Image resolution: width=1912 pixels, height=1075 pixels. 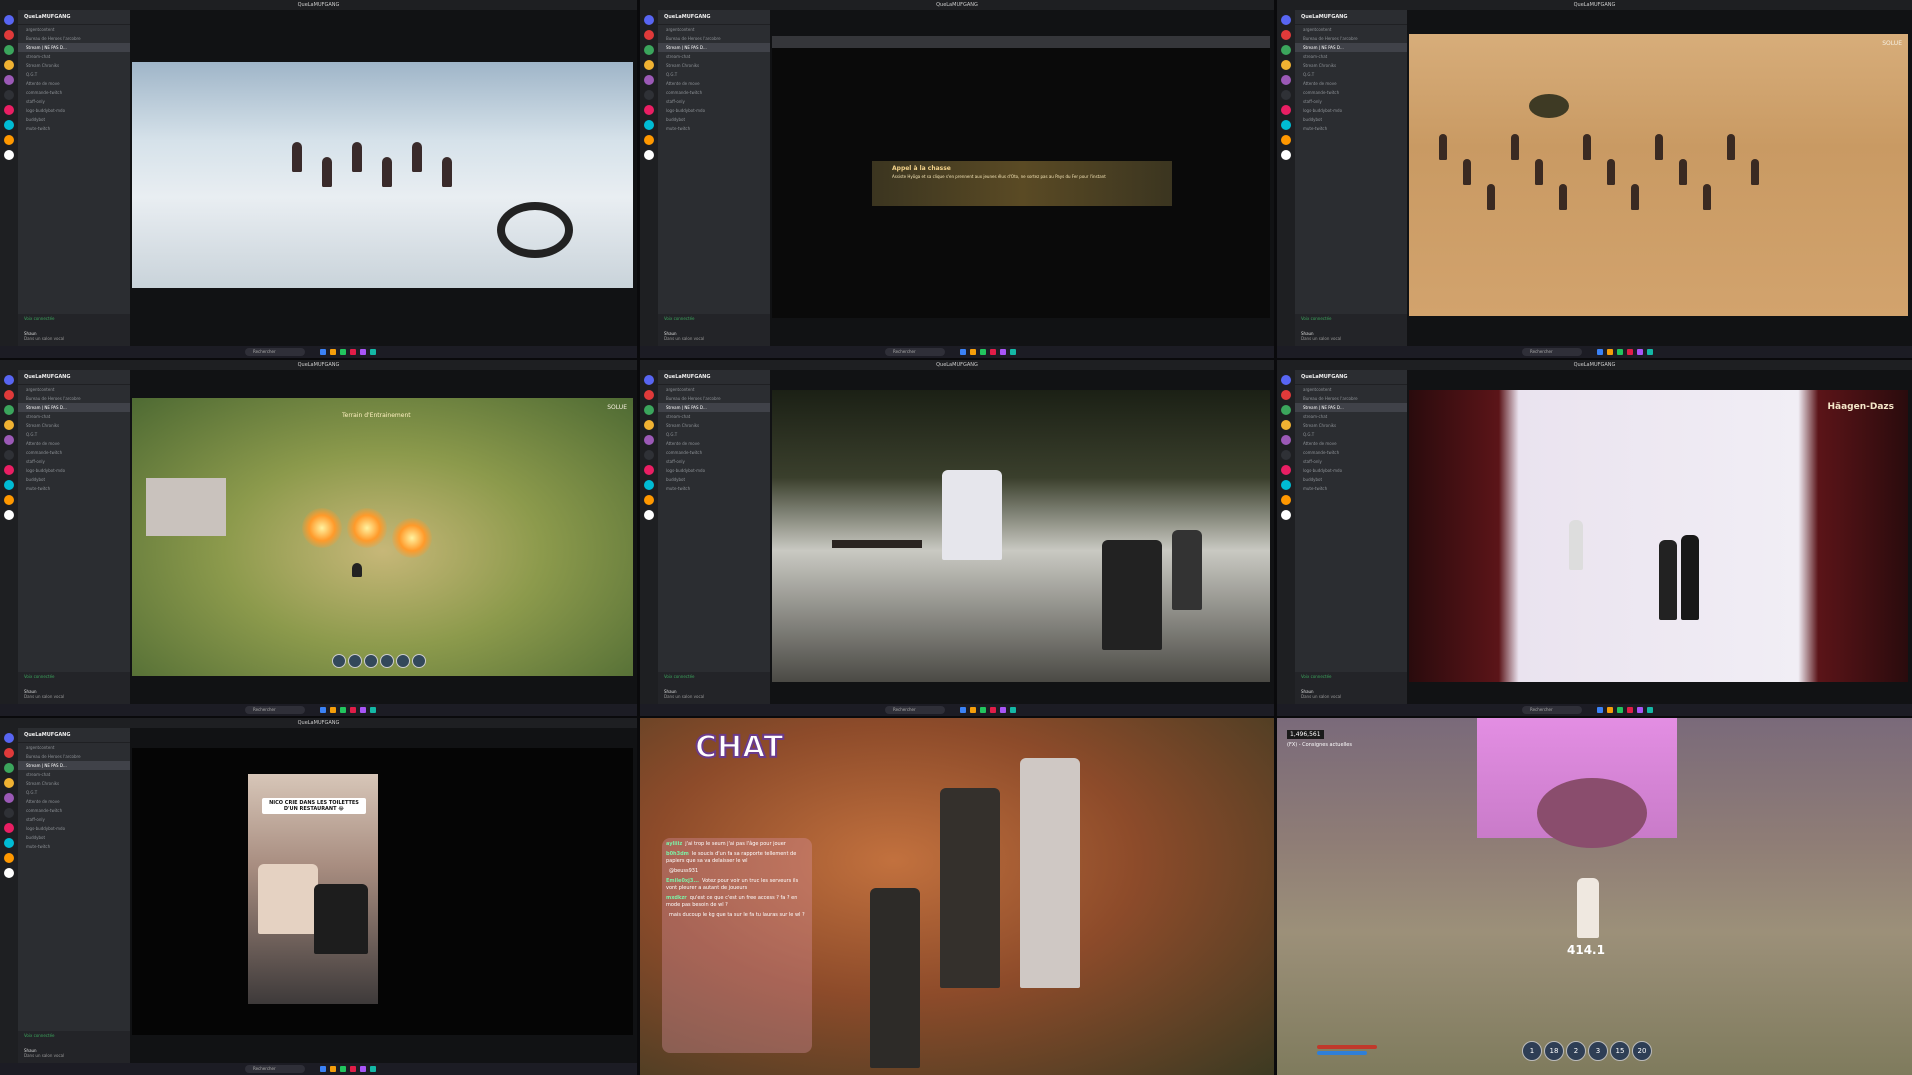 I want to click on hotbar-slot: 2, so click(x=1576, y=1051).